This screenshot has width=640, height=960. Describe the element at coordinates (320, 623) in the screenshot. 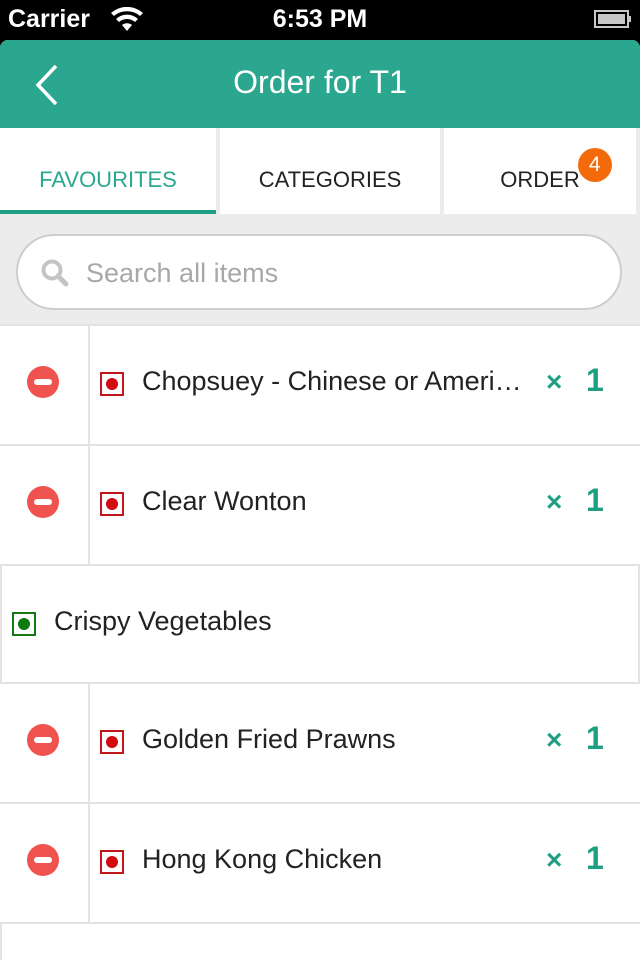

I see `list-item: Crispy Vegetables` at that location.